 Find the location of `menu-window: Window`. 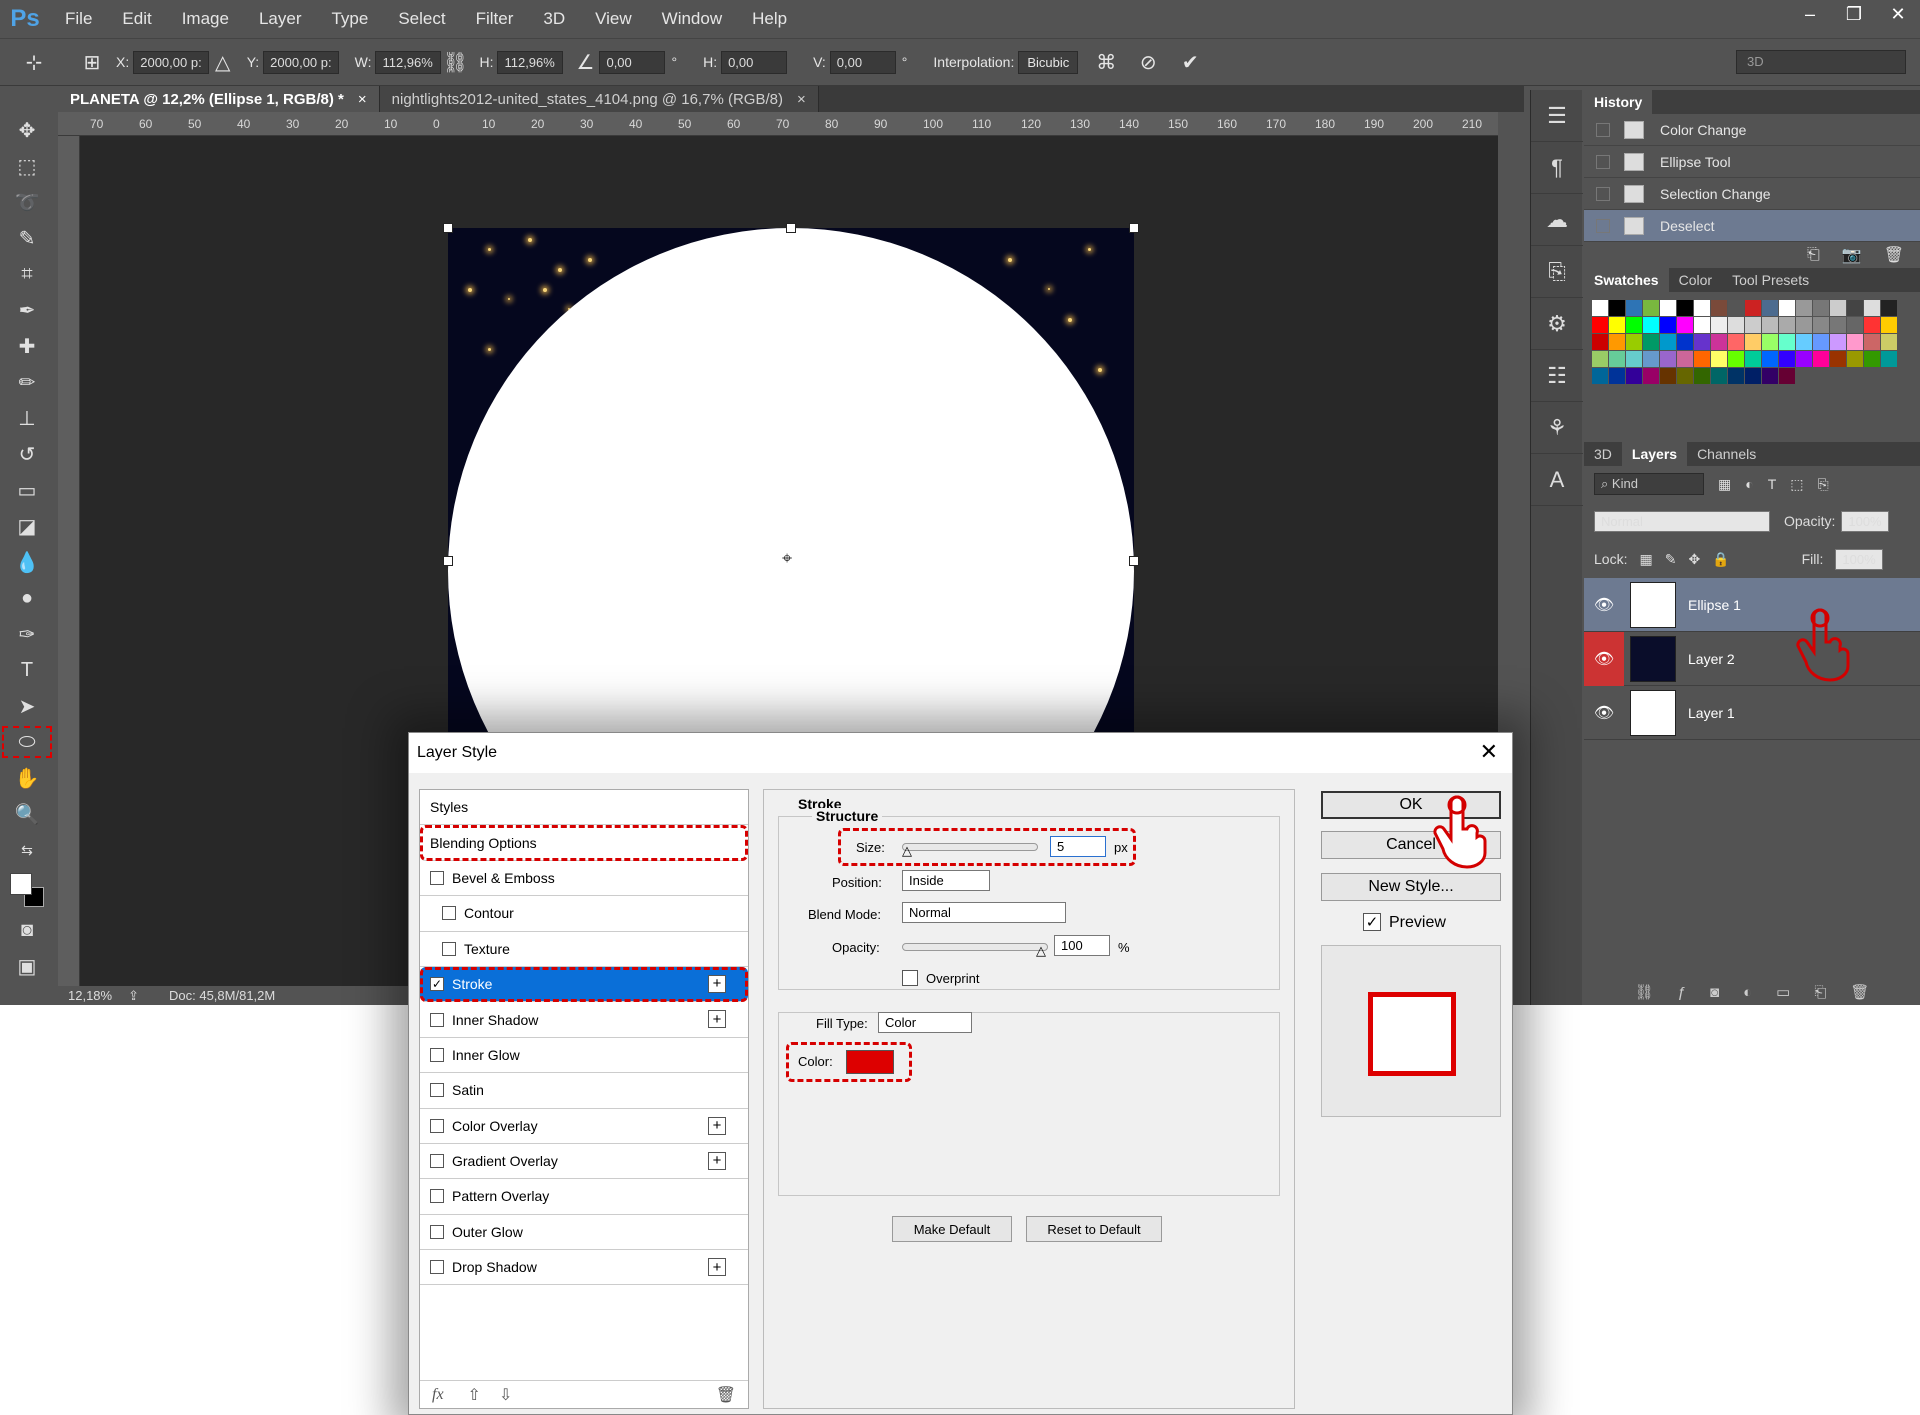

menu-window: Window is located at coordinates (692, 19).